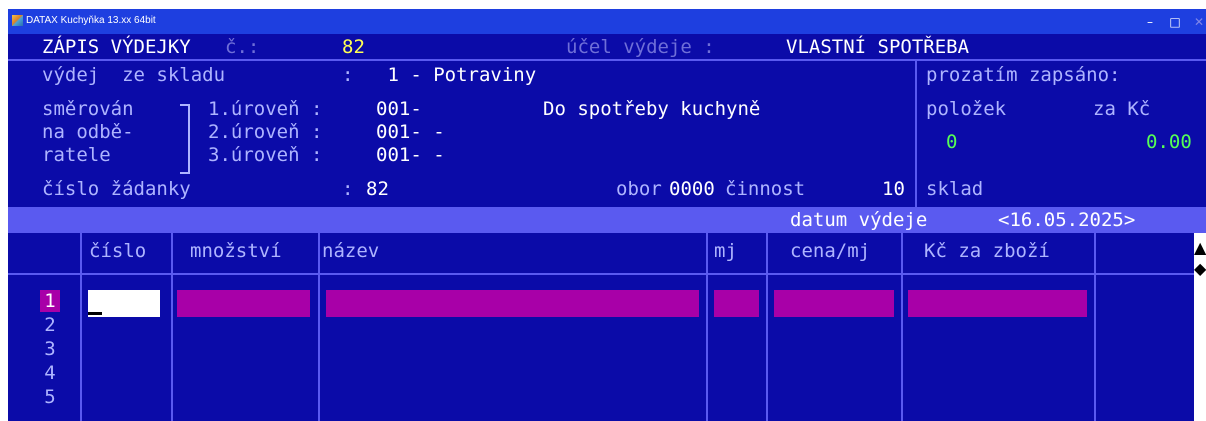  Describe the element at coordinates (348, 189) in the screenshot. I see `request-colon: :` at that location.